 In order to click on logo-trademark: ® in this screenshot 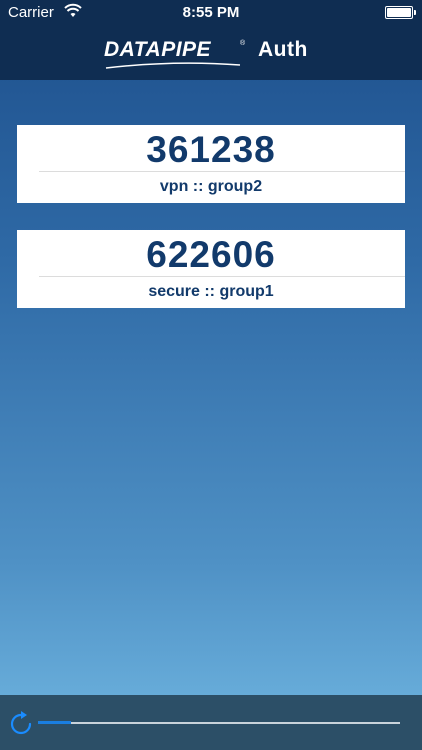, I will do `click(243, 43)`.